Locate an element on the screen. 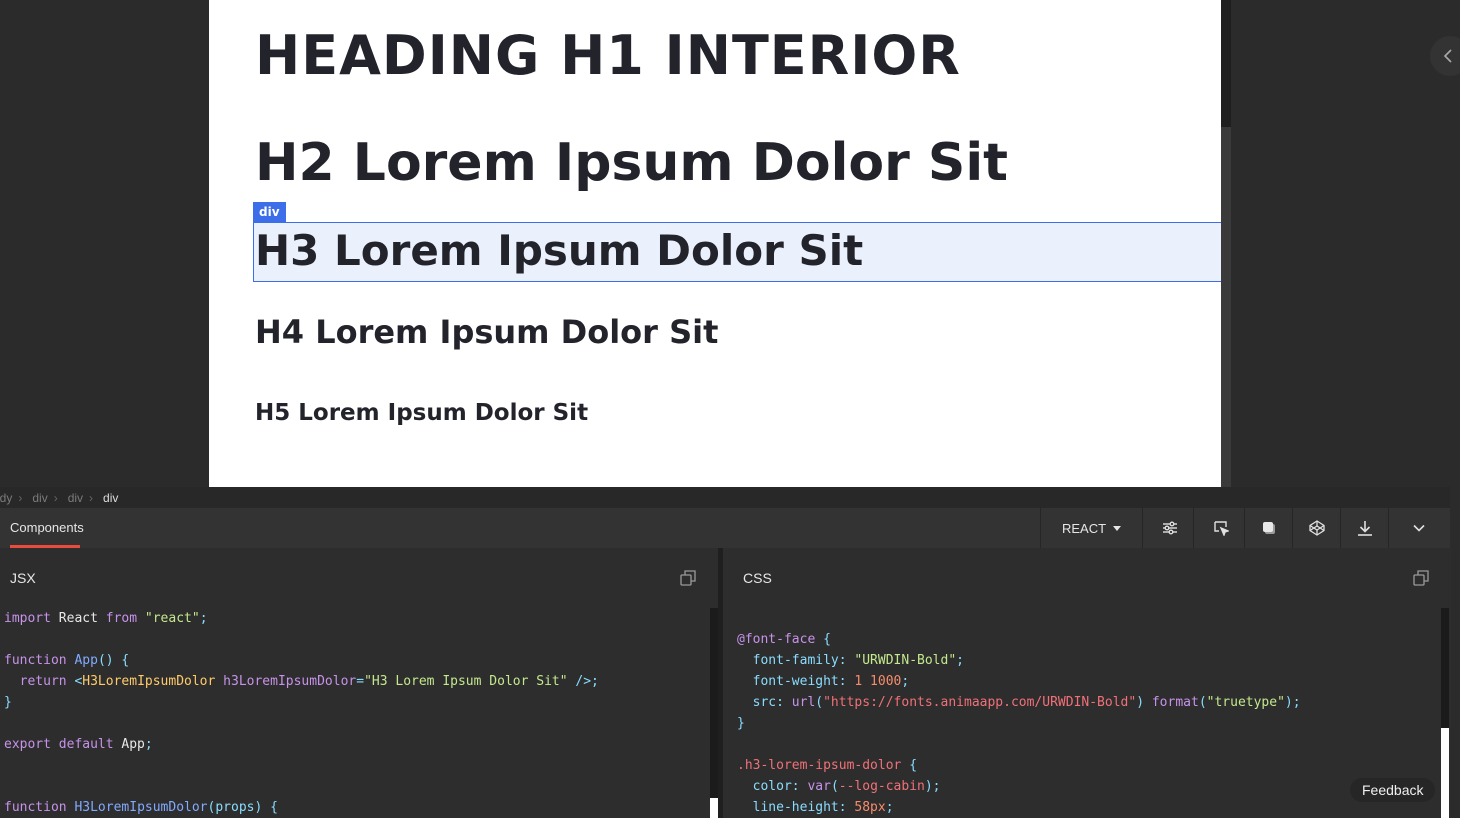 This screenshot has height=818, width=1460. code-token: "URWDIN-Bold" is located at coordinates (905, 660).